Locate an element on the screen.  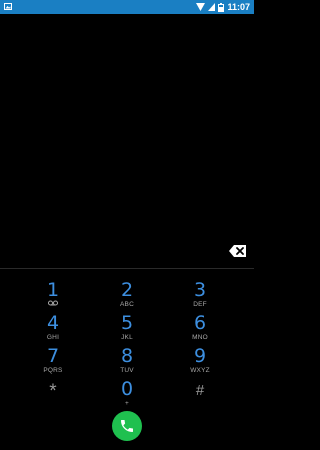
call-button is located at coordinates (127, 426).